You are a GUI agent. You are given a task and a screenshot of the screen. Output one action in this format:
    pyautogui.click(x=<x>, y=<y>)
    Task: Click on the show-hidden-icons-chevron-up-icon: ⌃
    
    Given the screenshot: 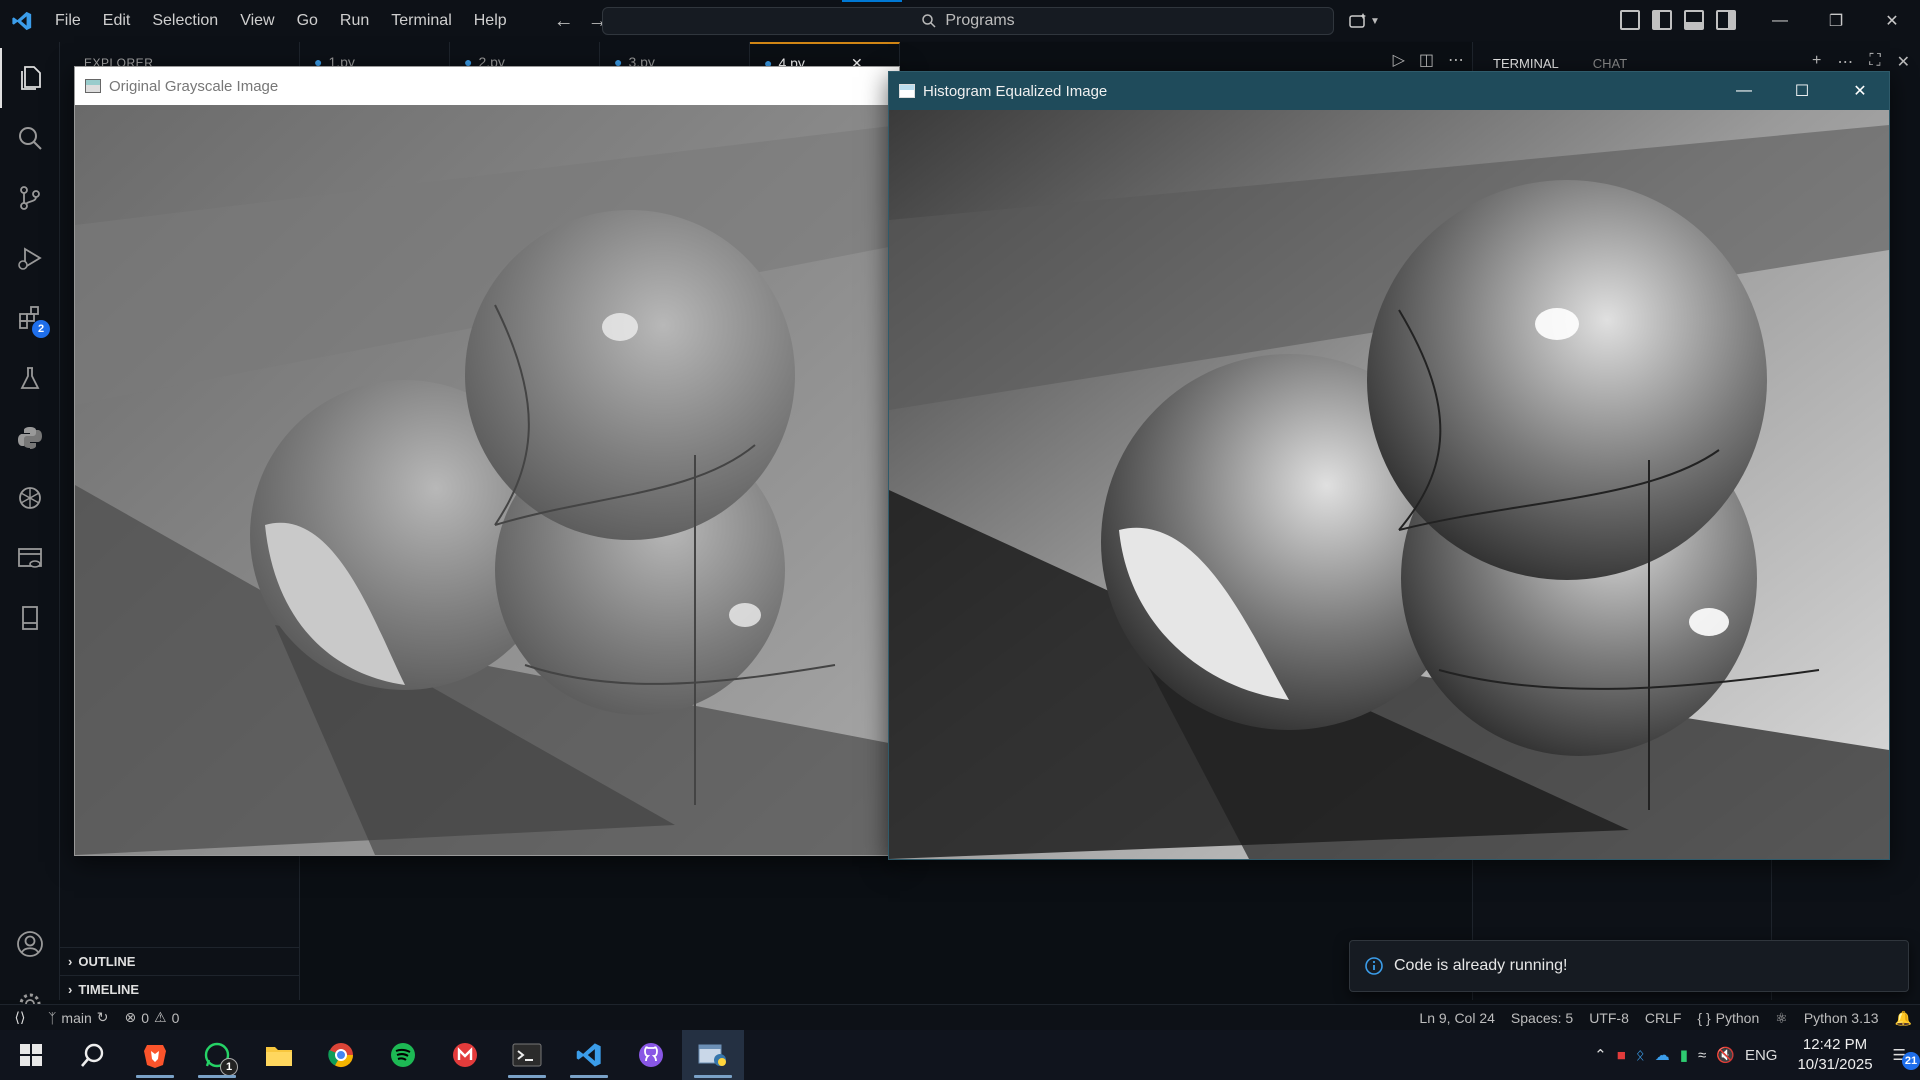 What is the action you would take?
    pyautogui.click(x=1600, y=1055)
    